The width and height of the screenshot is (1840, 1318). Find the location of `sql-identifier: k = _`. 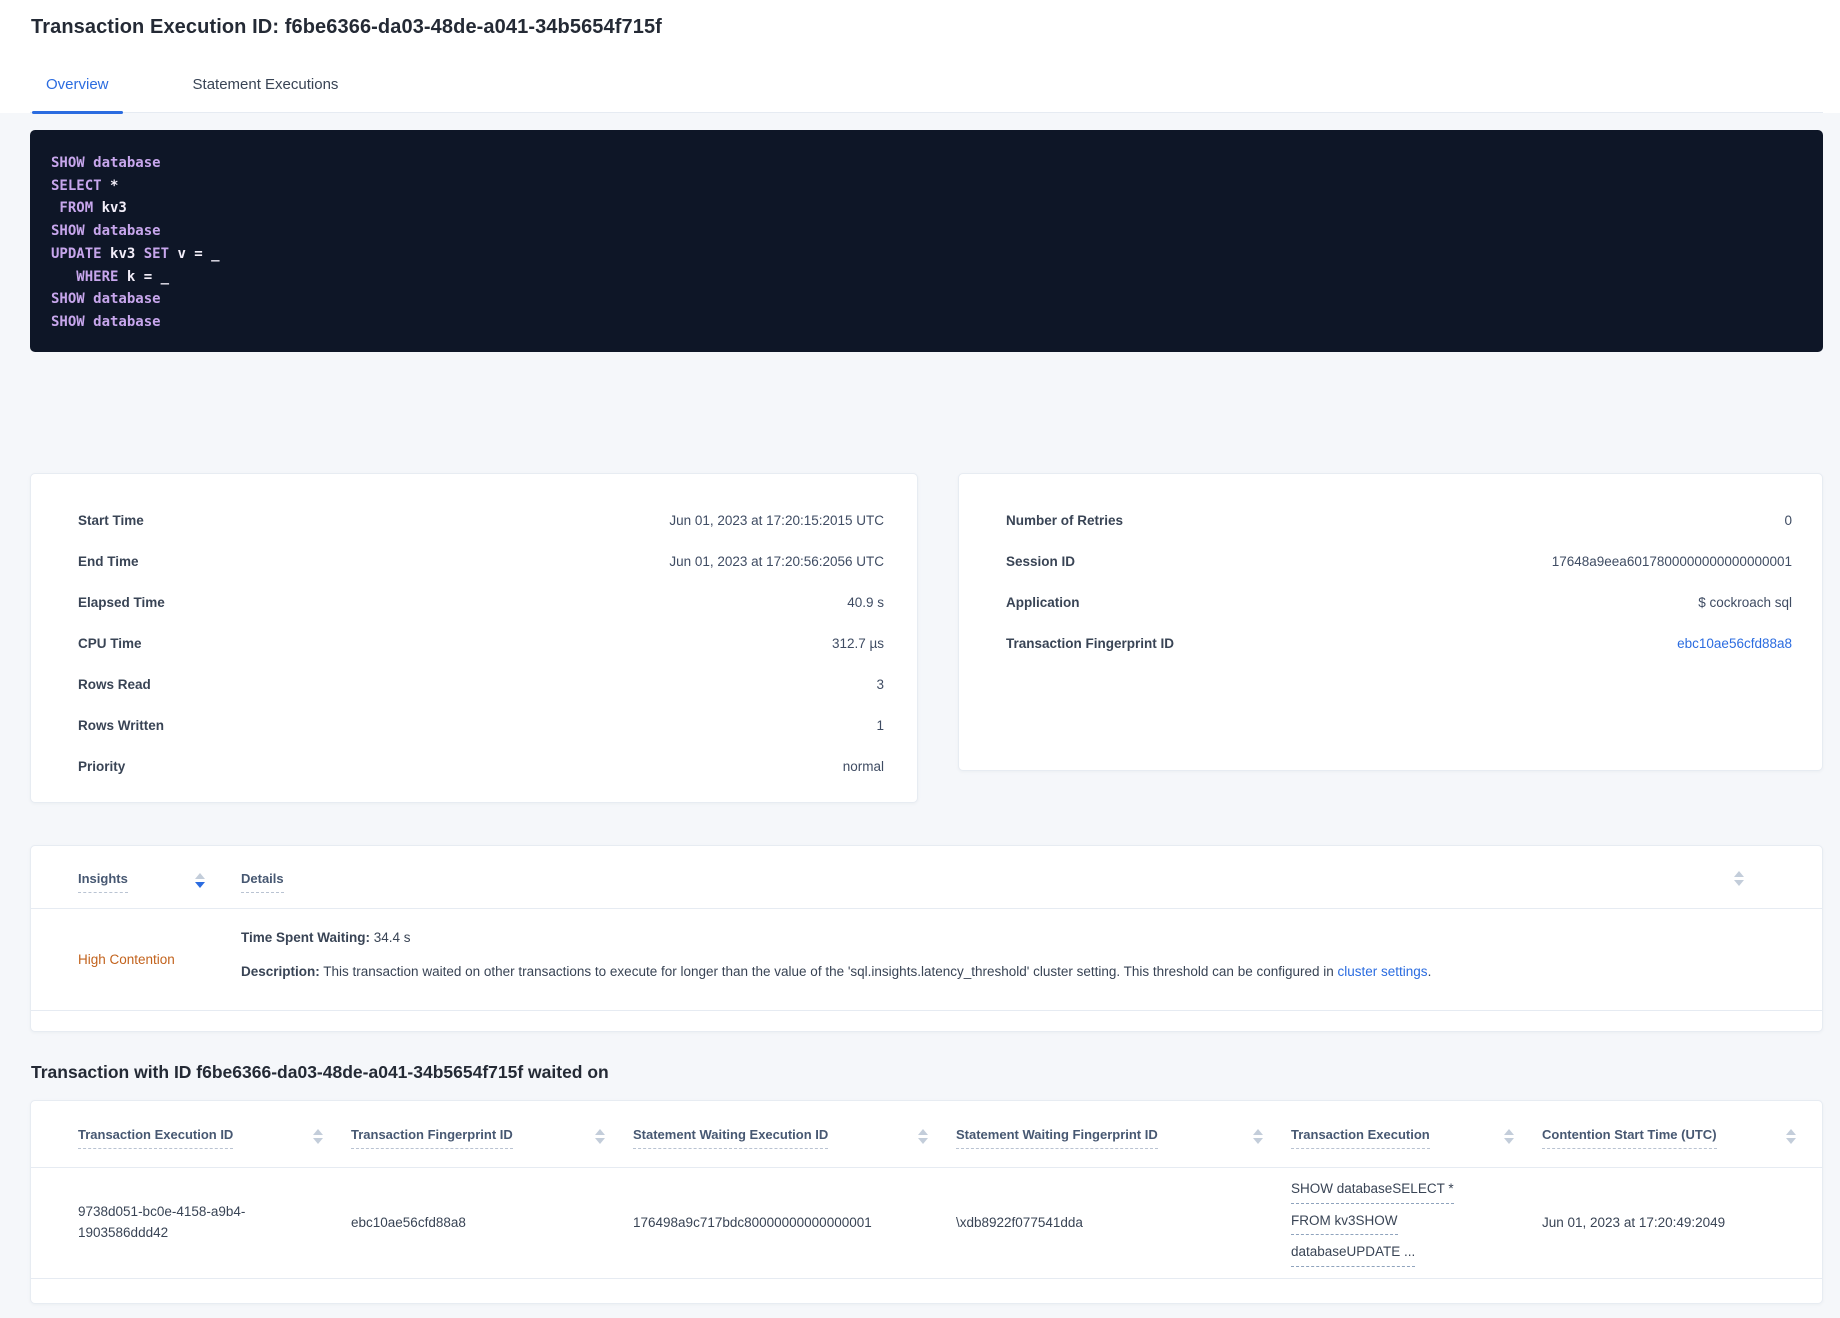

sql-identifier: k = _ is located at coordinates (148, 276).